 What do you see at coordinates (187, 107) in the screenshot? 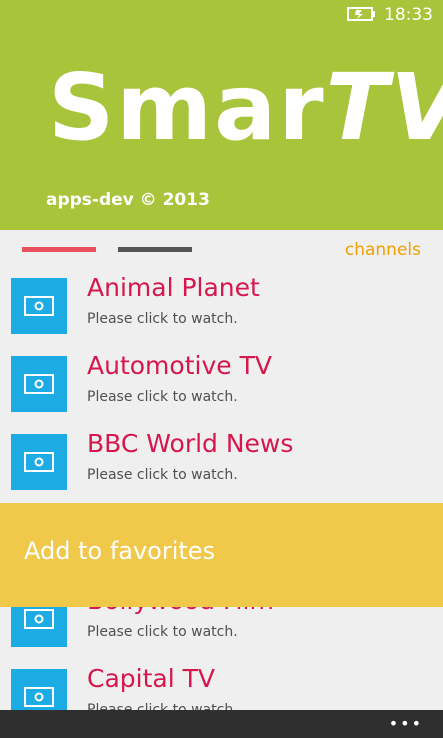
I see `app-title-main: Smar` at bounding box center [187, 107].